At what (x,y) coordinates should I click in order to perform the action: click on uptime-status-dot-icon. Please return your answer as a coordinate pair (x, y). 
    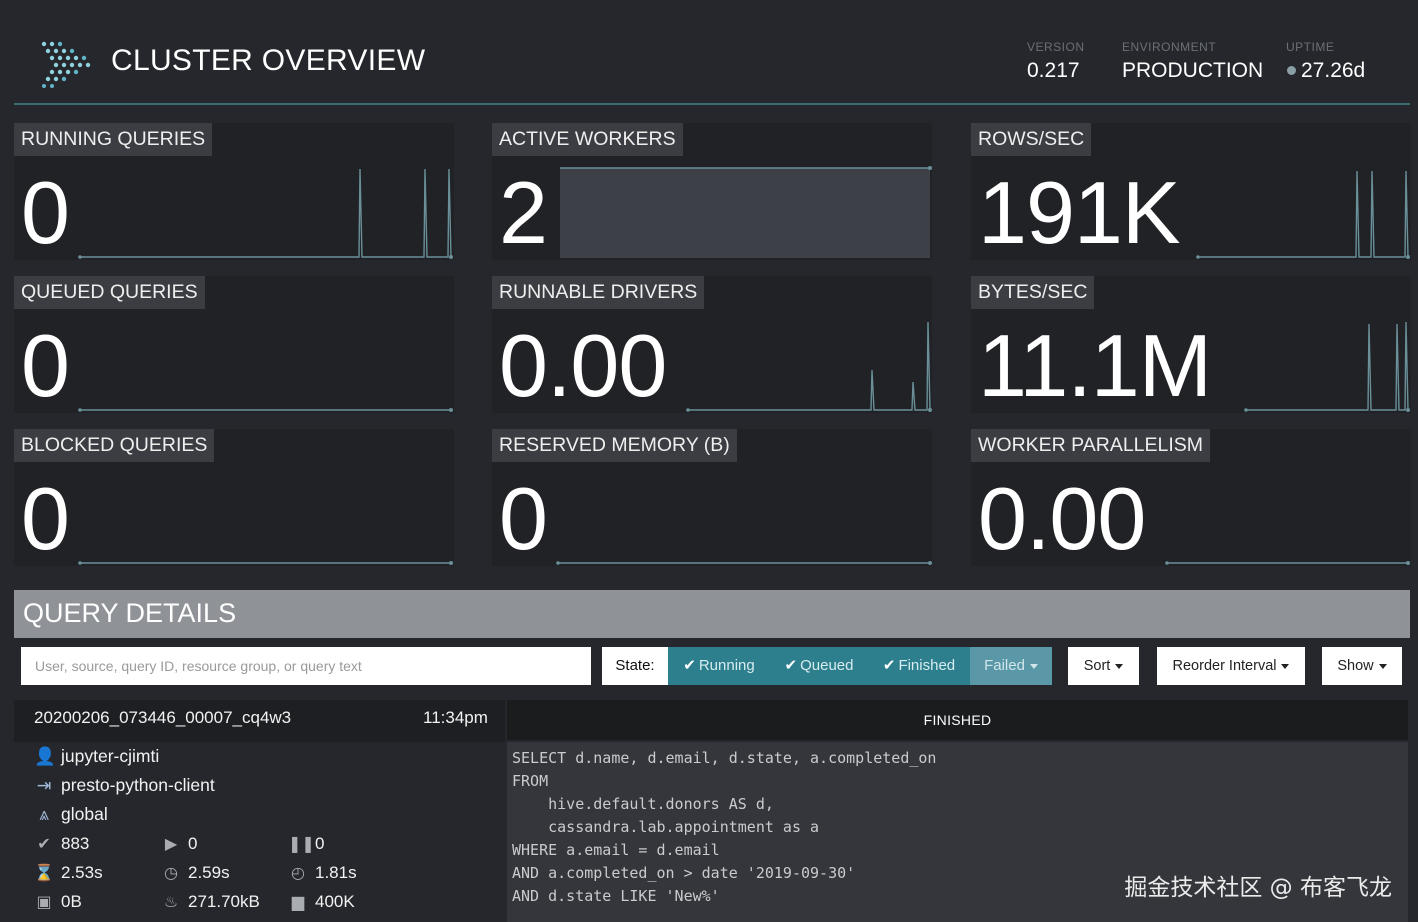
    Looking at the image, I should click on (1291, 70).